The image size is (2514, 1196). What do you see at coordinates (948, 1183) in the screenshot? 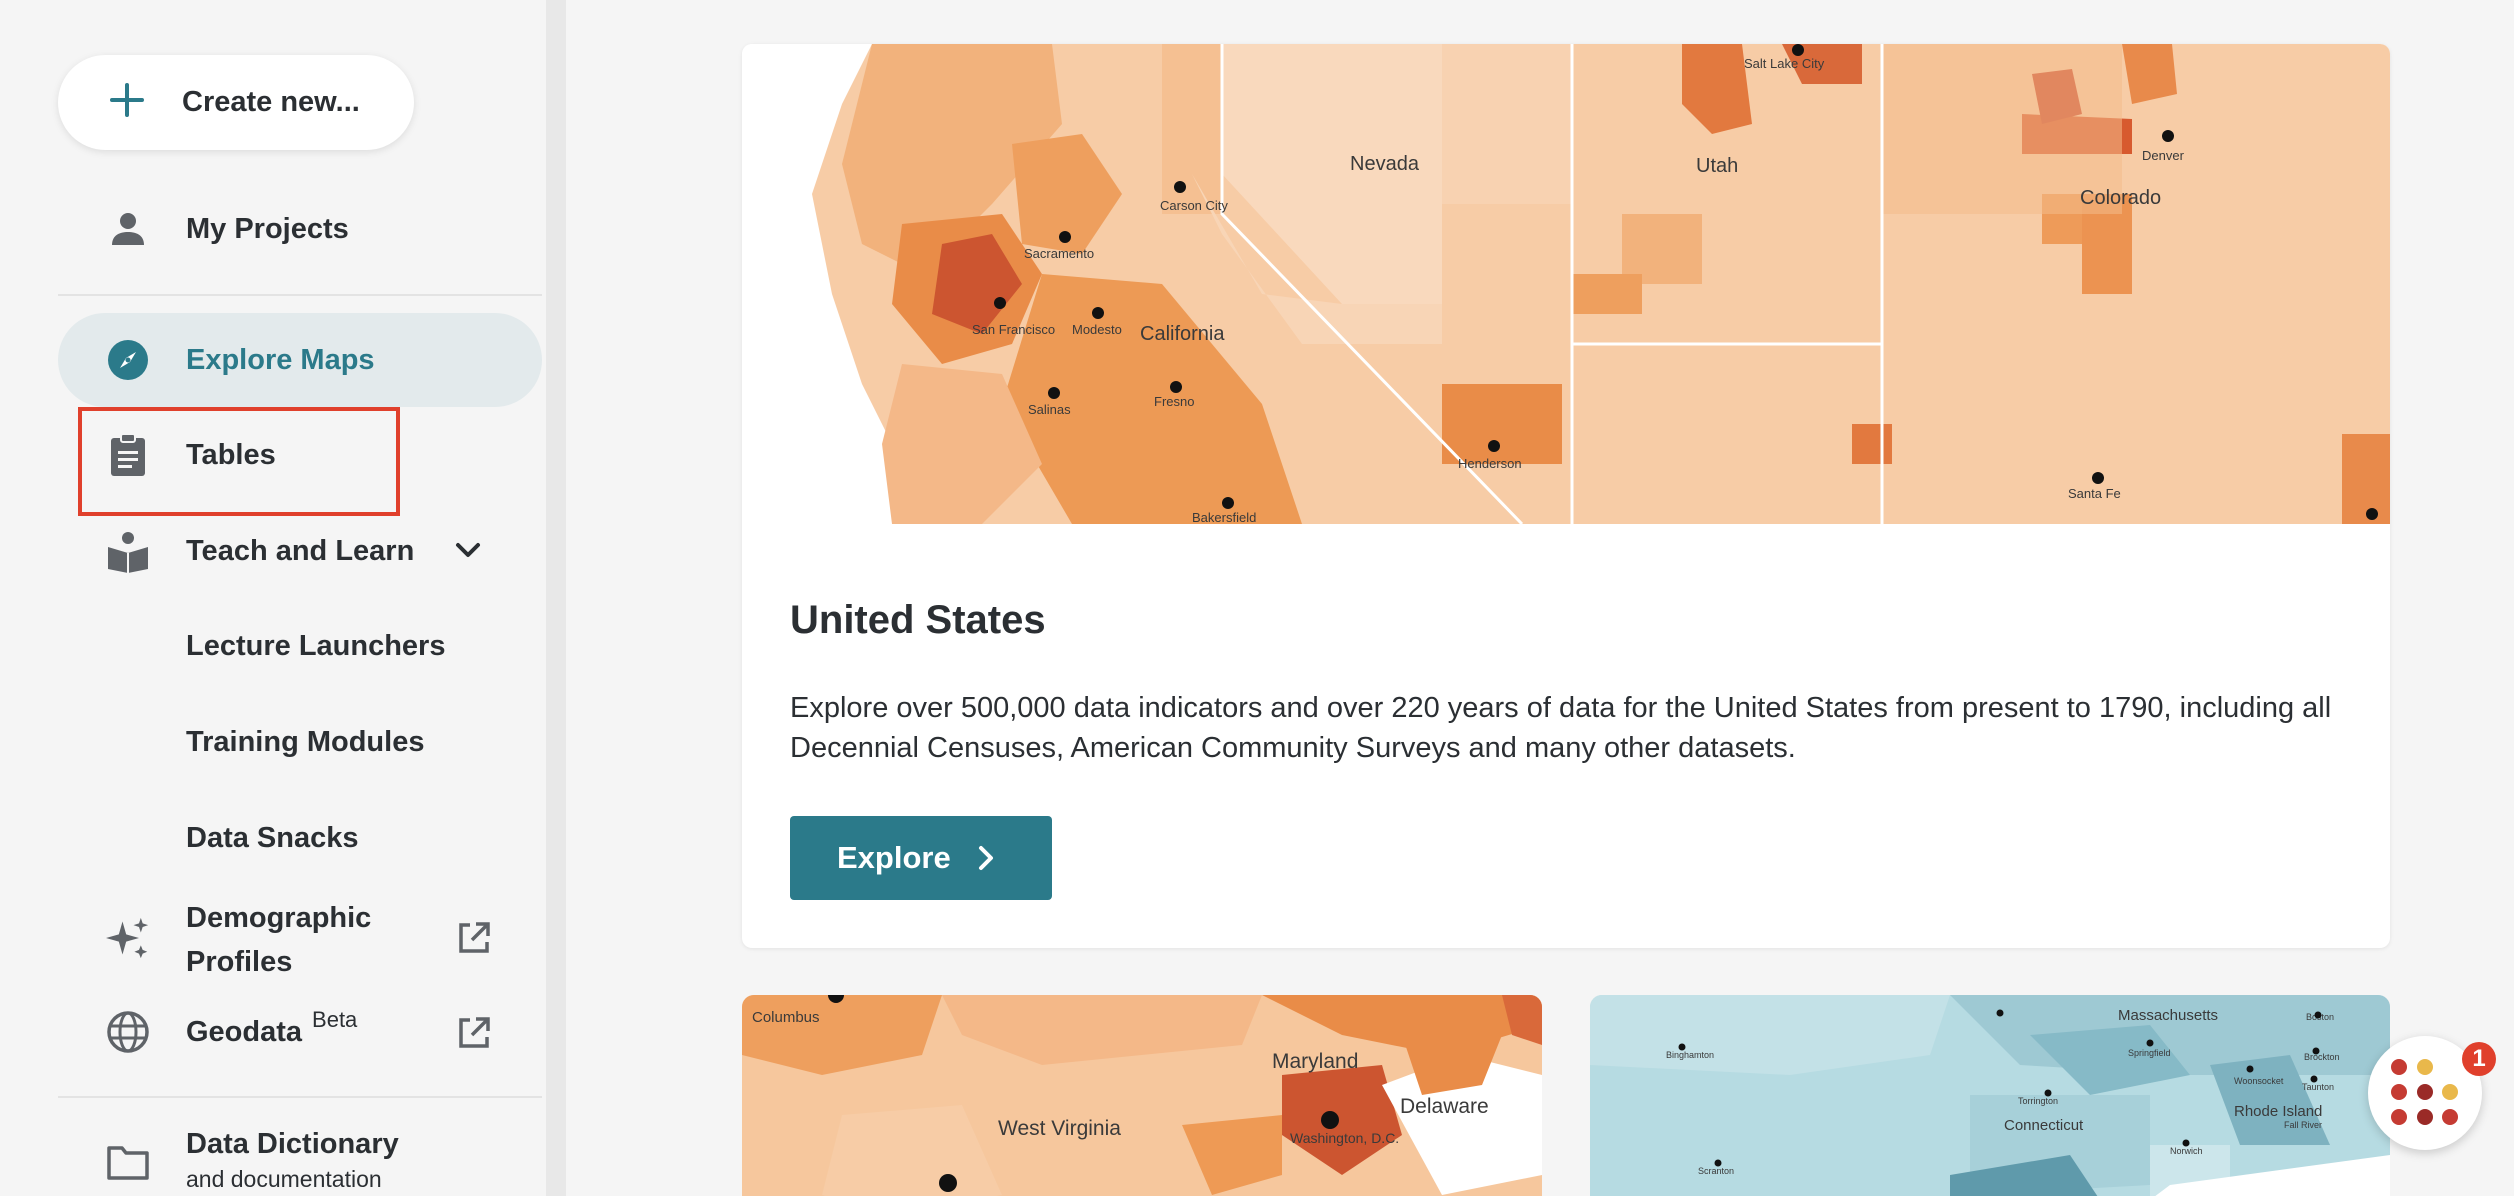
I see `city-marker` at bounding box center [948, 1183].